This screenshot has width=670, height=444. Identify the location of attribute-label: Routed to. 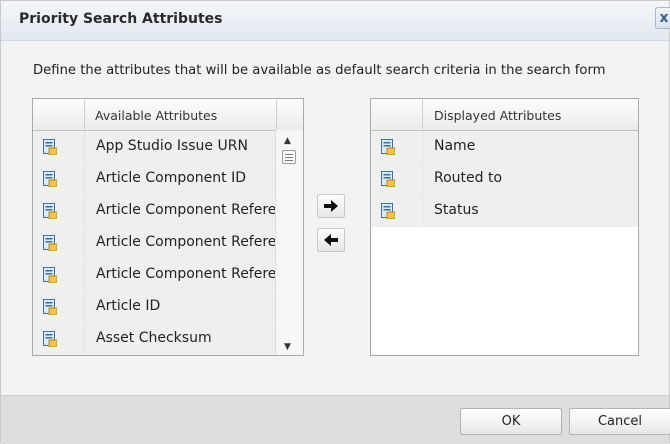
(468, 178).